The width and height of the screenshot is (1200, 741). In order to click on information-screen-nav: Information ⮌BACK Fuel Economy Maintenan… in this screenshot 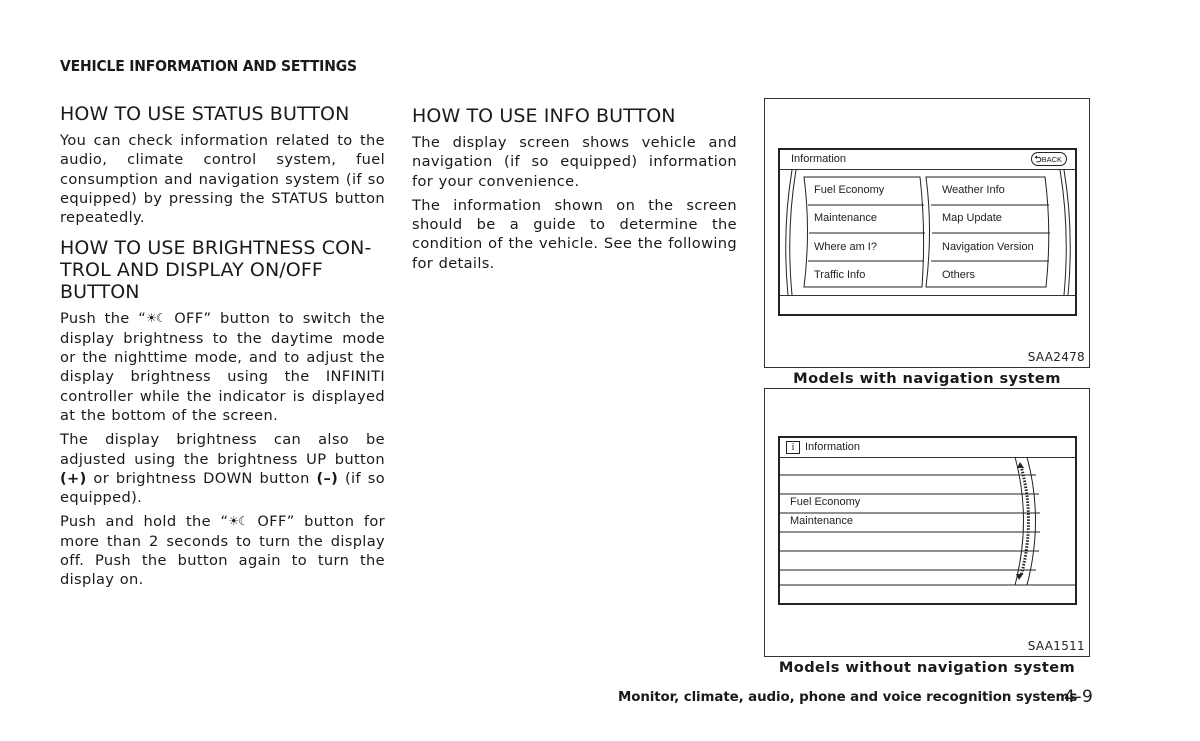, I will do `click(927, 232)`.